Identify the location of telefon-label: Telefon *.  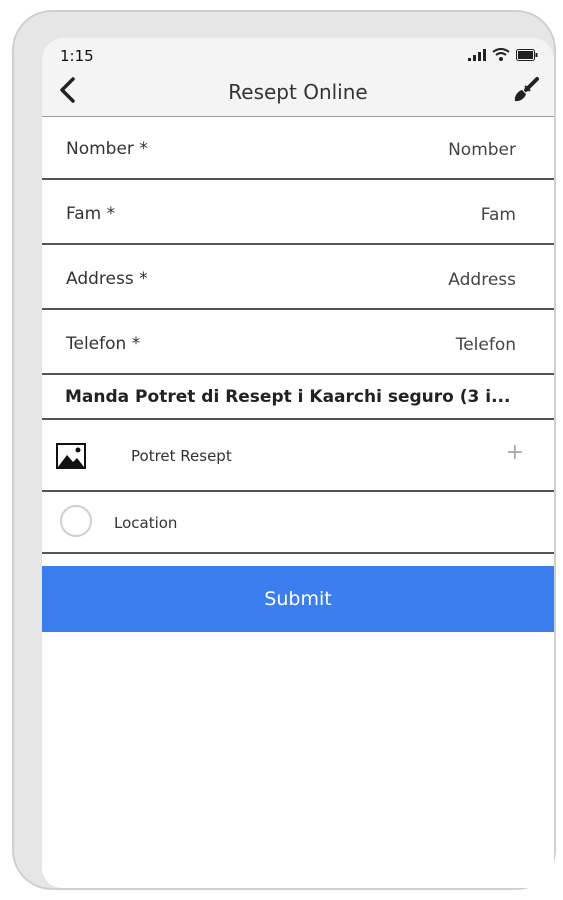
(103, 344).